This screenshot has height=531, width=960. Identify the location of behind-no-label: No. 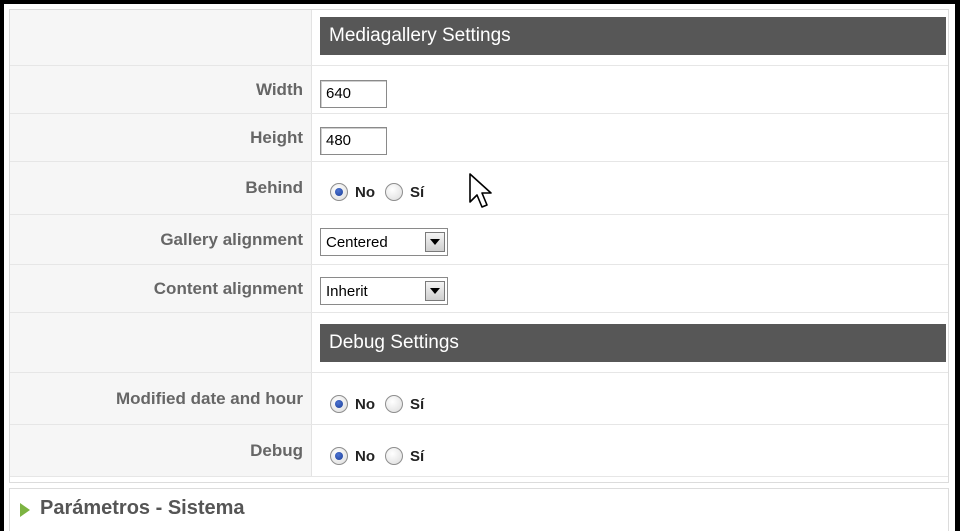
(365, 192).